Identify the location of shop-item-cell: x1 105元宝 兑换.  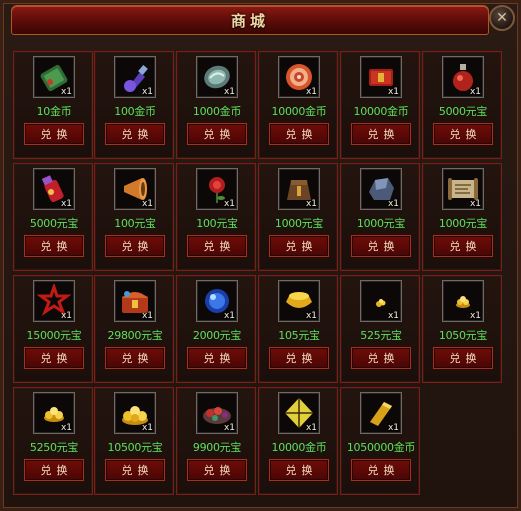
(298, 329).